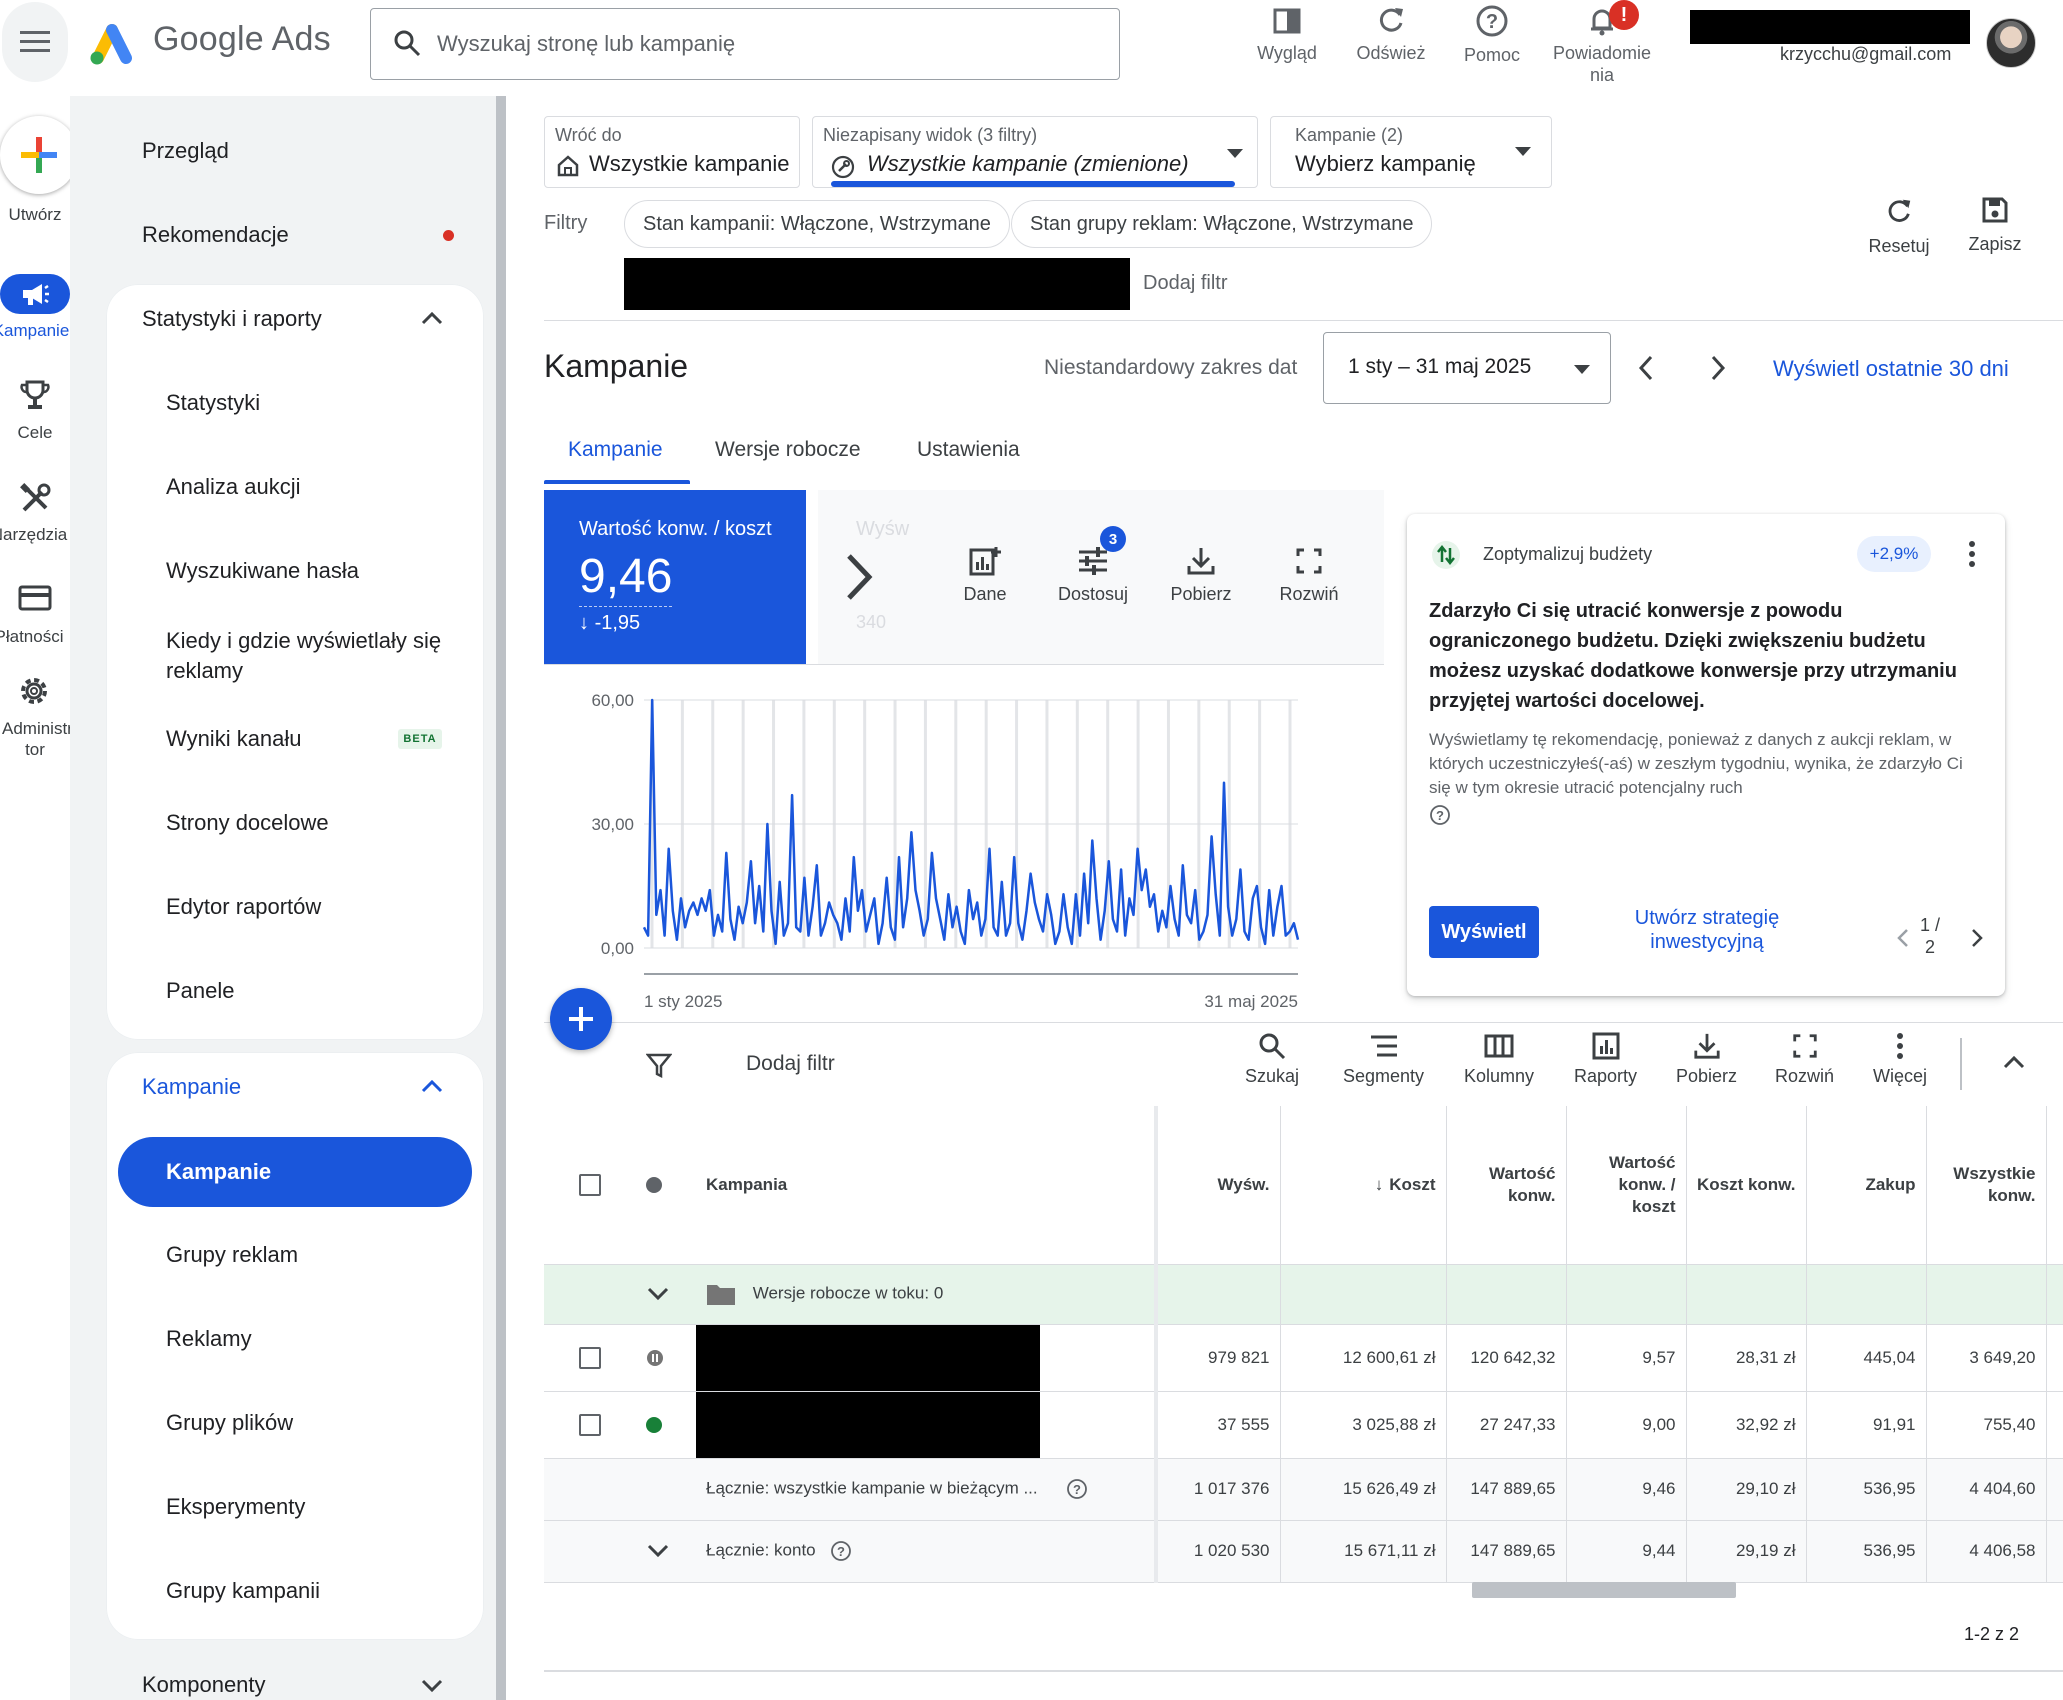  I want to click on refresh-button: Odśwież, so click(1391, 34).